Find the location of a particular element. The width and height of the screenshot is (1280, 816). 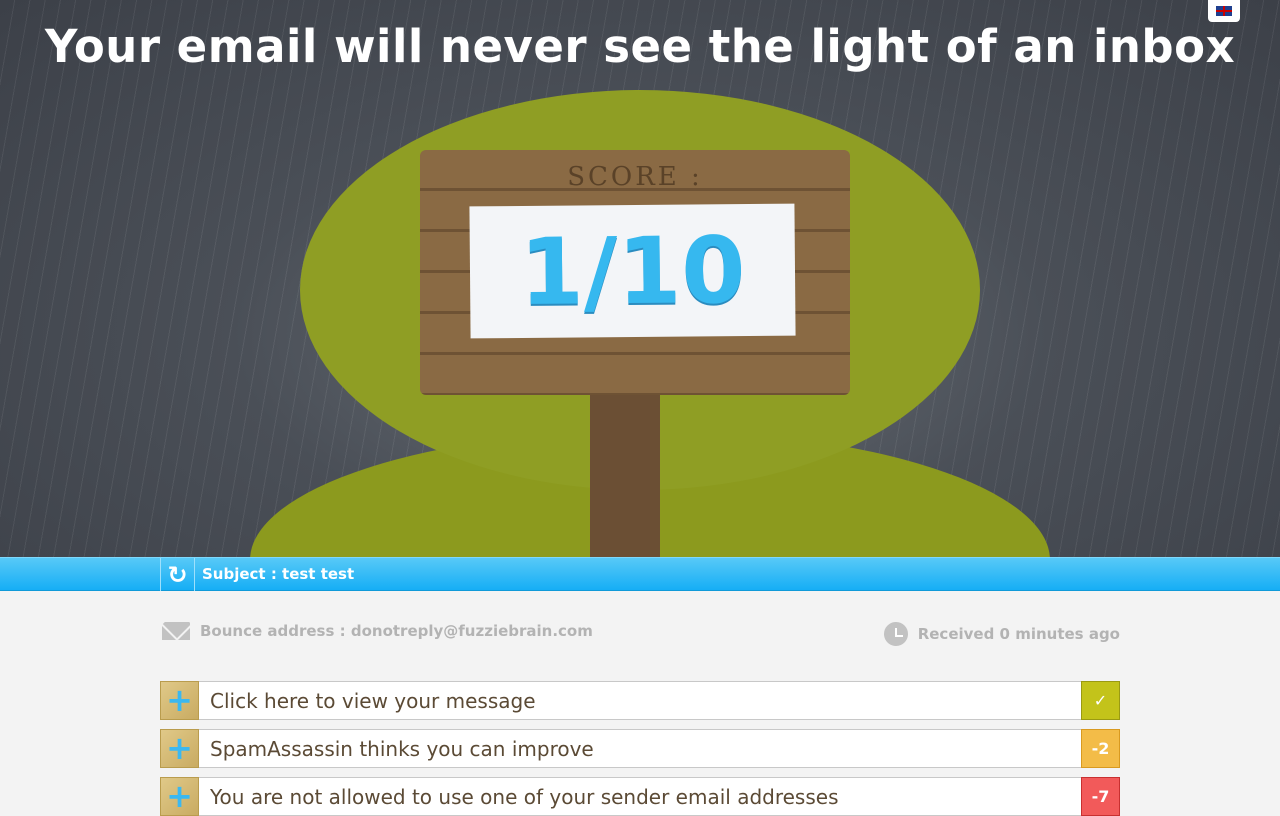

subject-text: Subject : test test is located at coordinates (278, 574).